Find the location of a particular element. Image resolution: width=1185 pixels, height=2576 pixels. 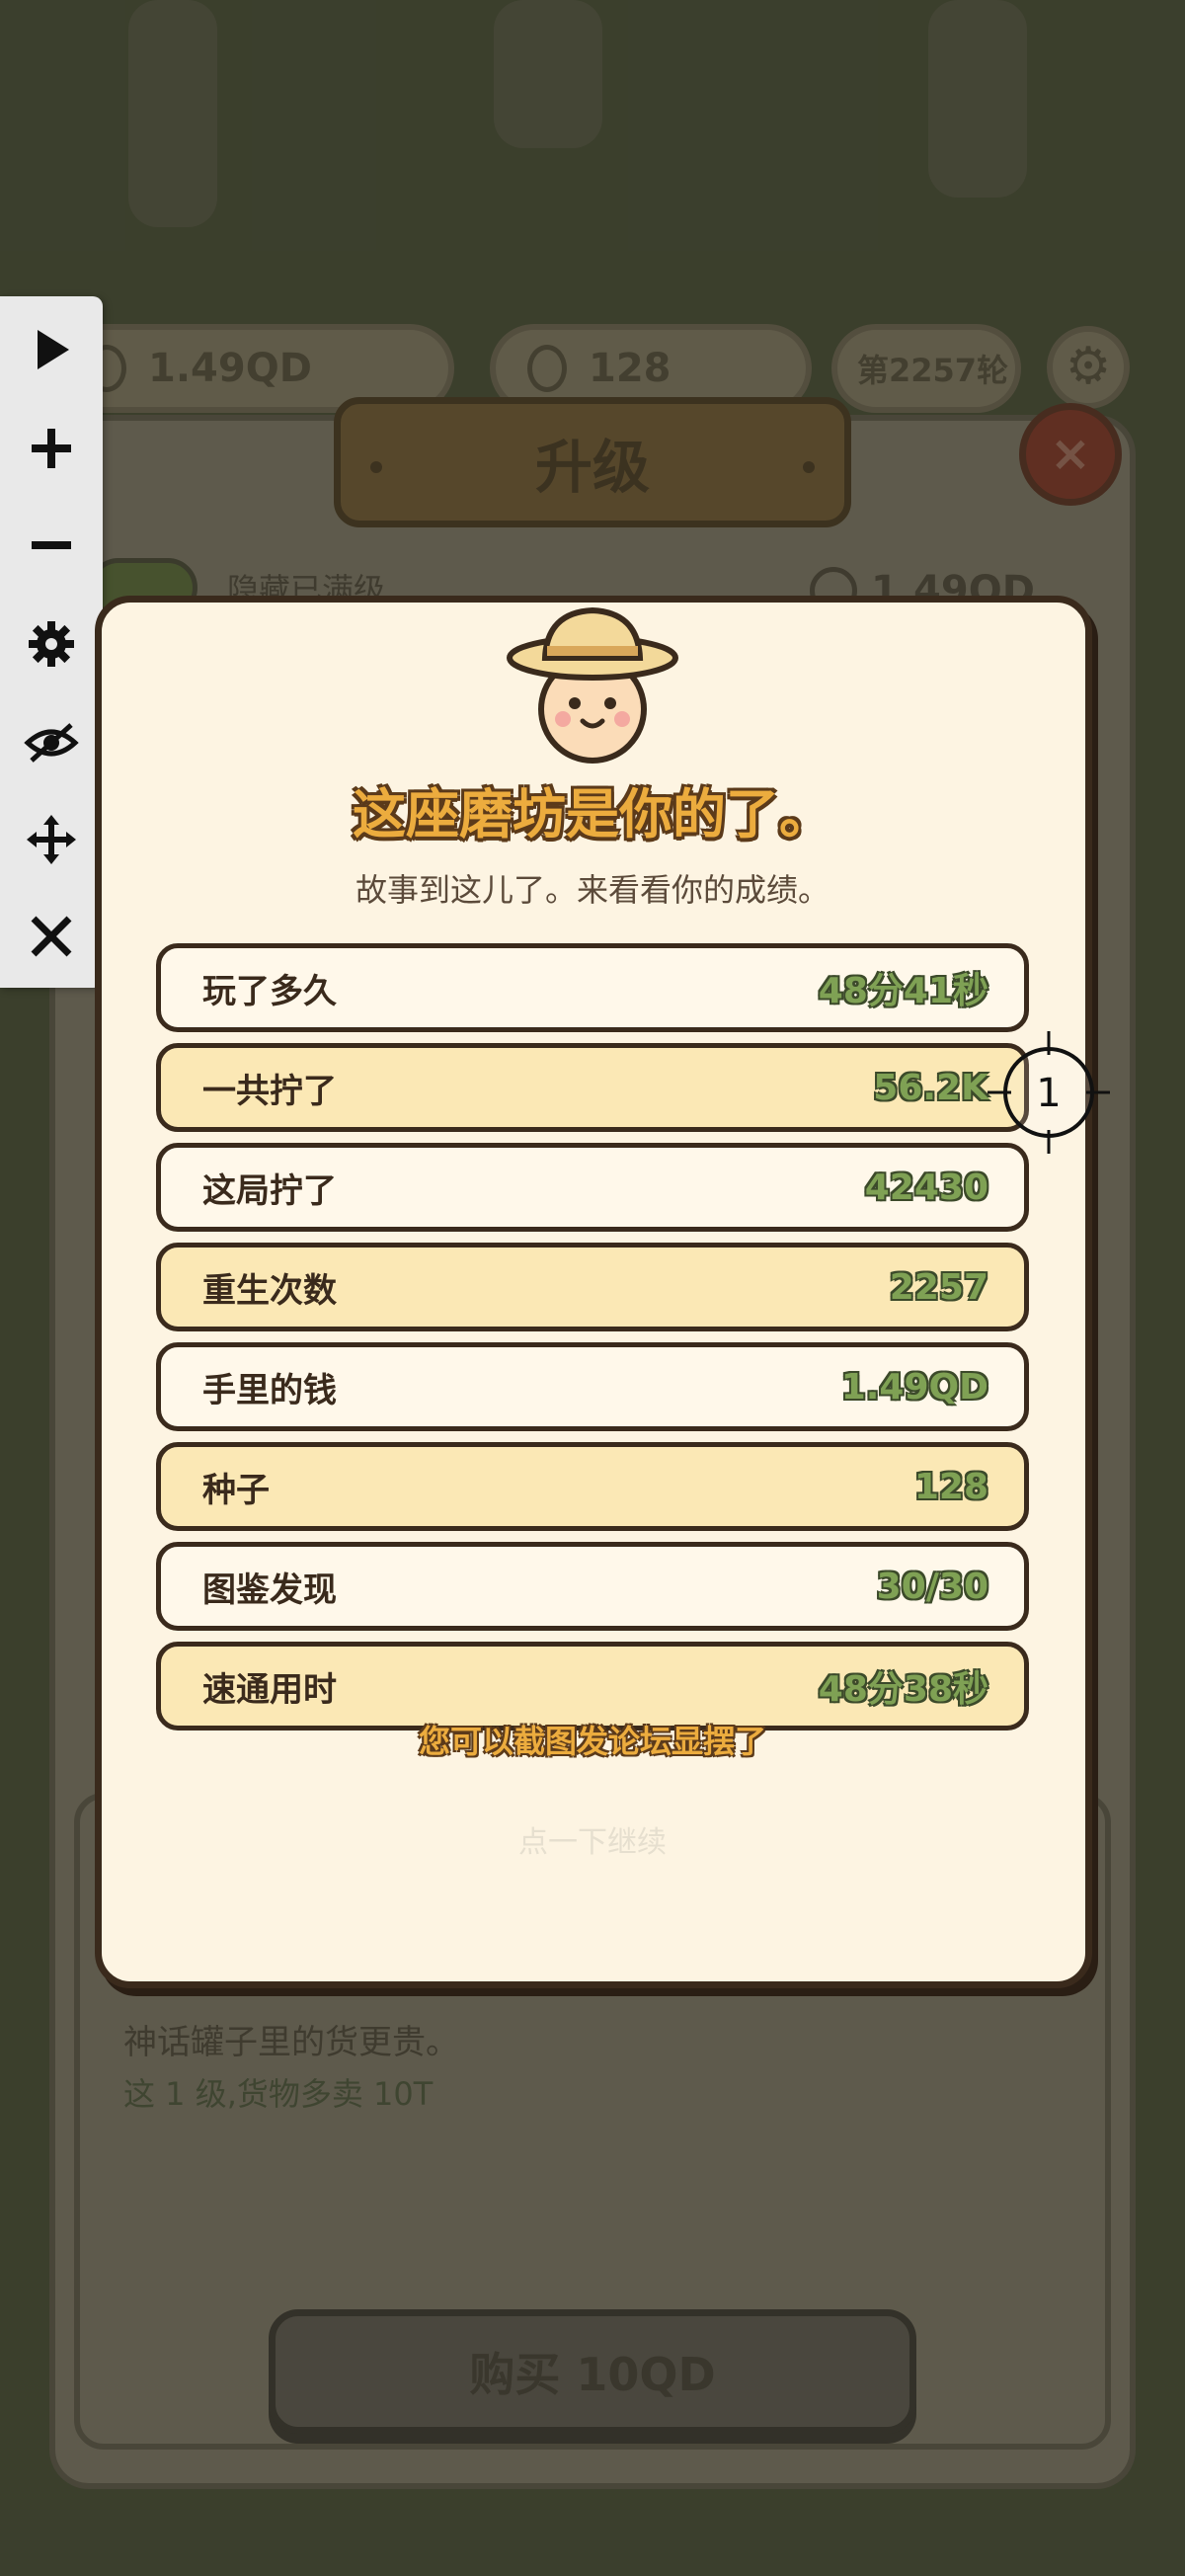

stat-value: 56.2K is located at coordinates (931, 1087).